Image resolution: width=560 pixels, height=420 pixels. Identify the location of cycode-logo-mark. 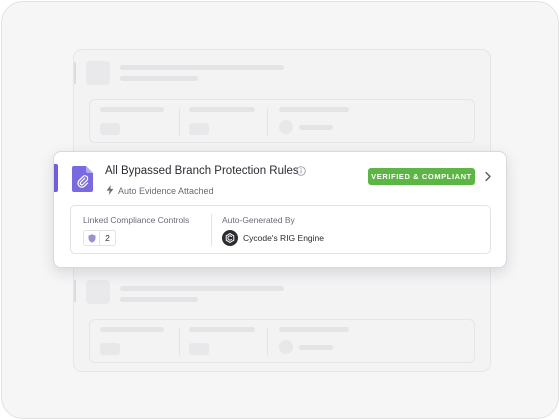
(230, 238).